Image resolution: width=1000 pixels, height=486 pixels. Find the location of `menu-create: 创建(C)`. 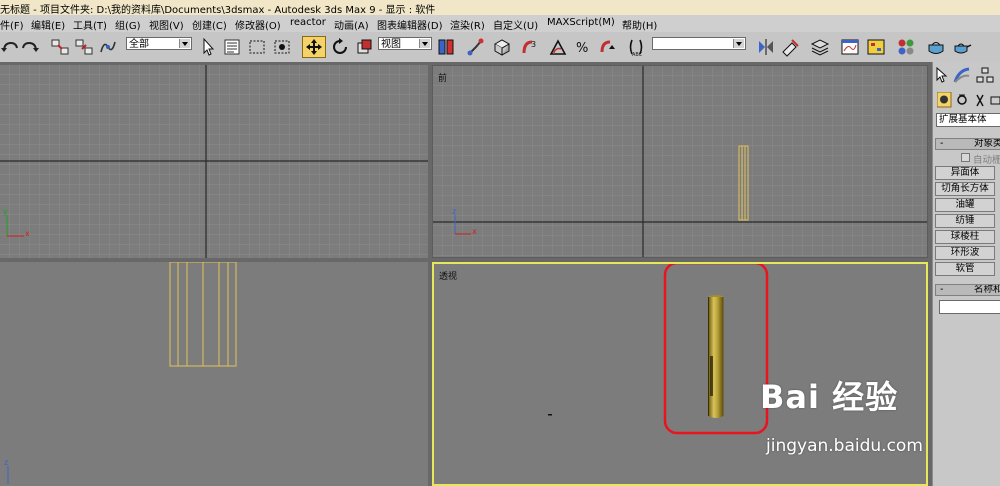

menu-create: 创建(C) is located at coordinates (209, 24).